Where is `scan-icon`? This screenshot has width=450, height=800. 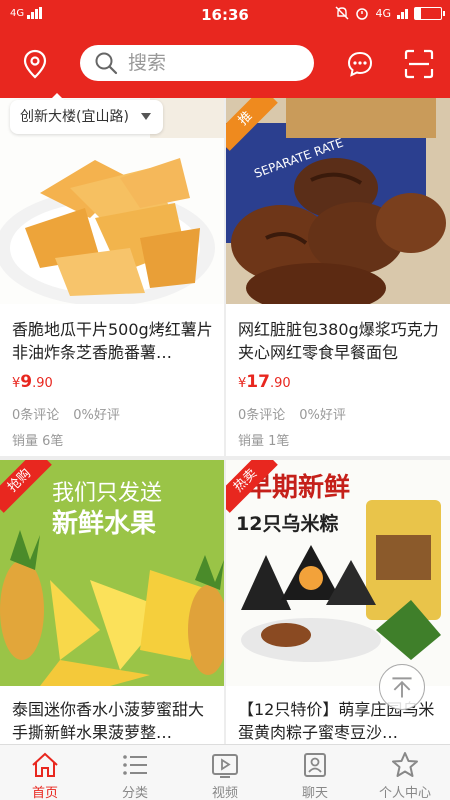
scan-icon is located at coordinates (419, 64).